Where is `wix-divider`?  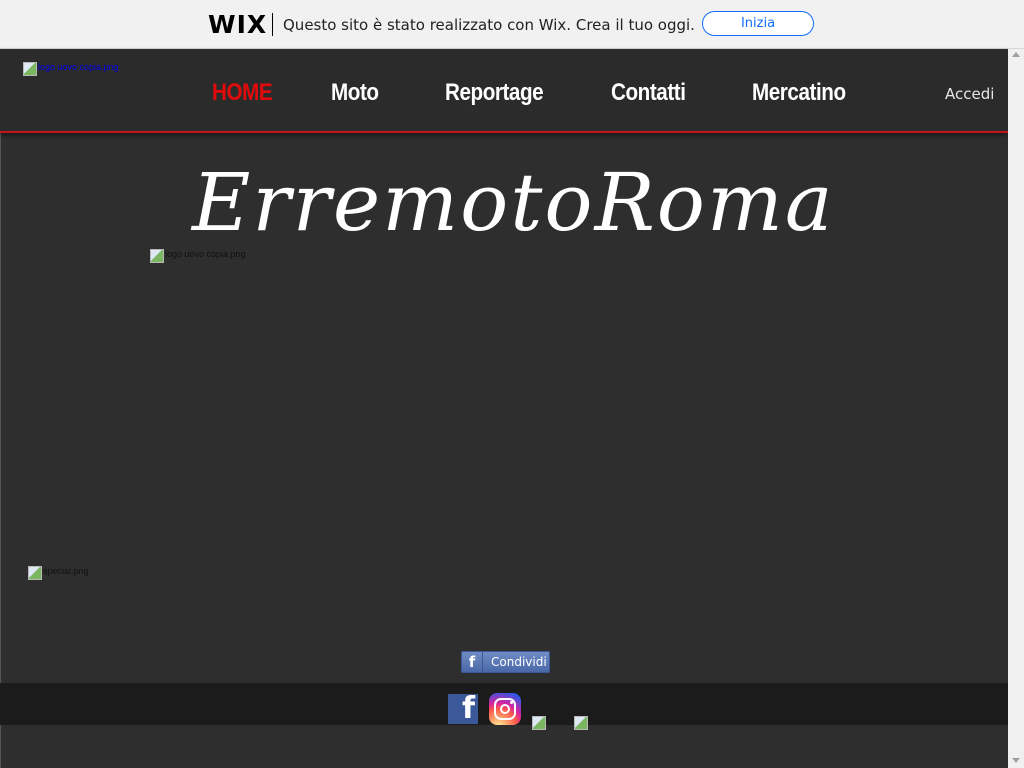
wix-divider is located at coordinates (272, 24).